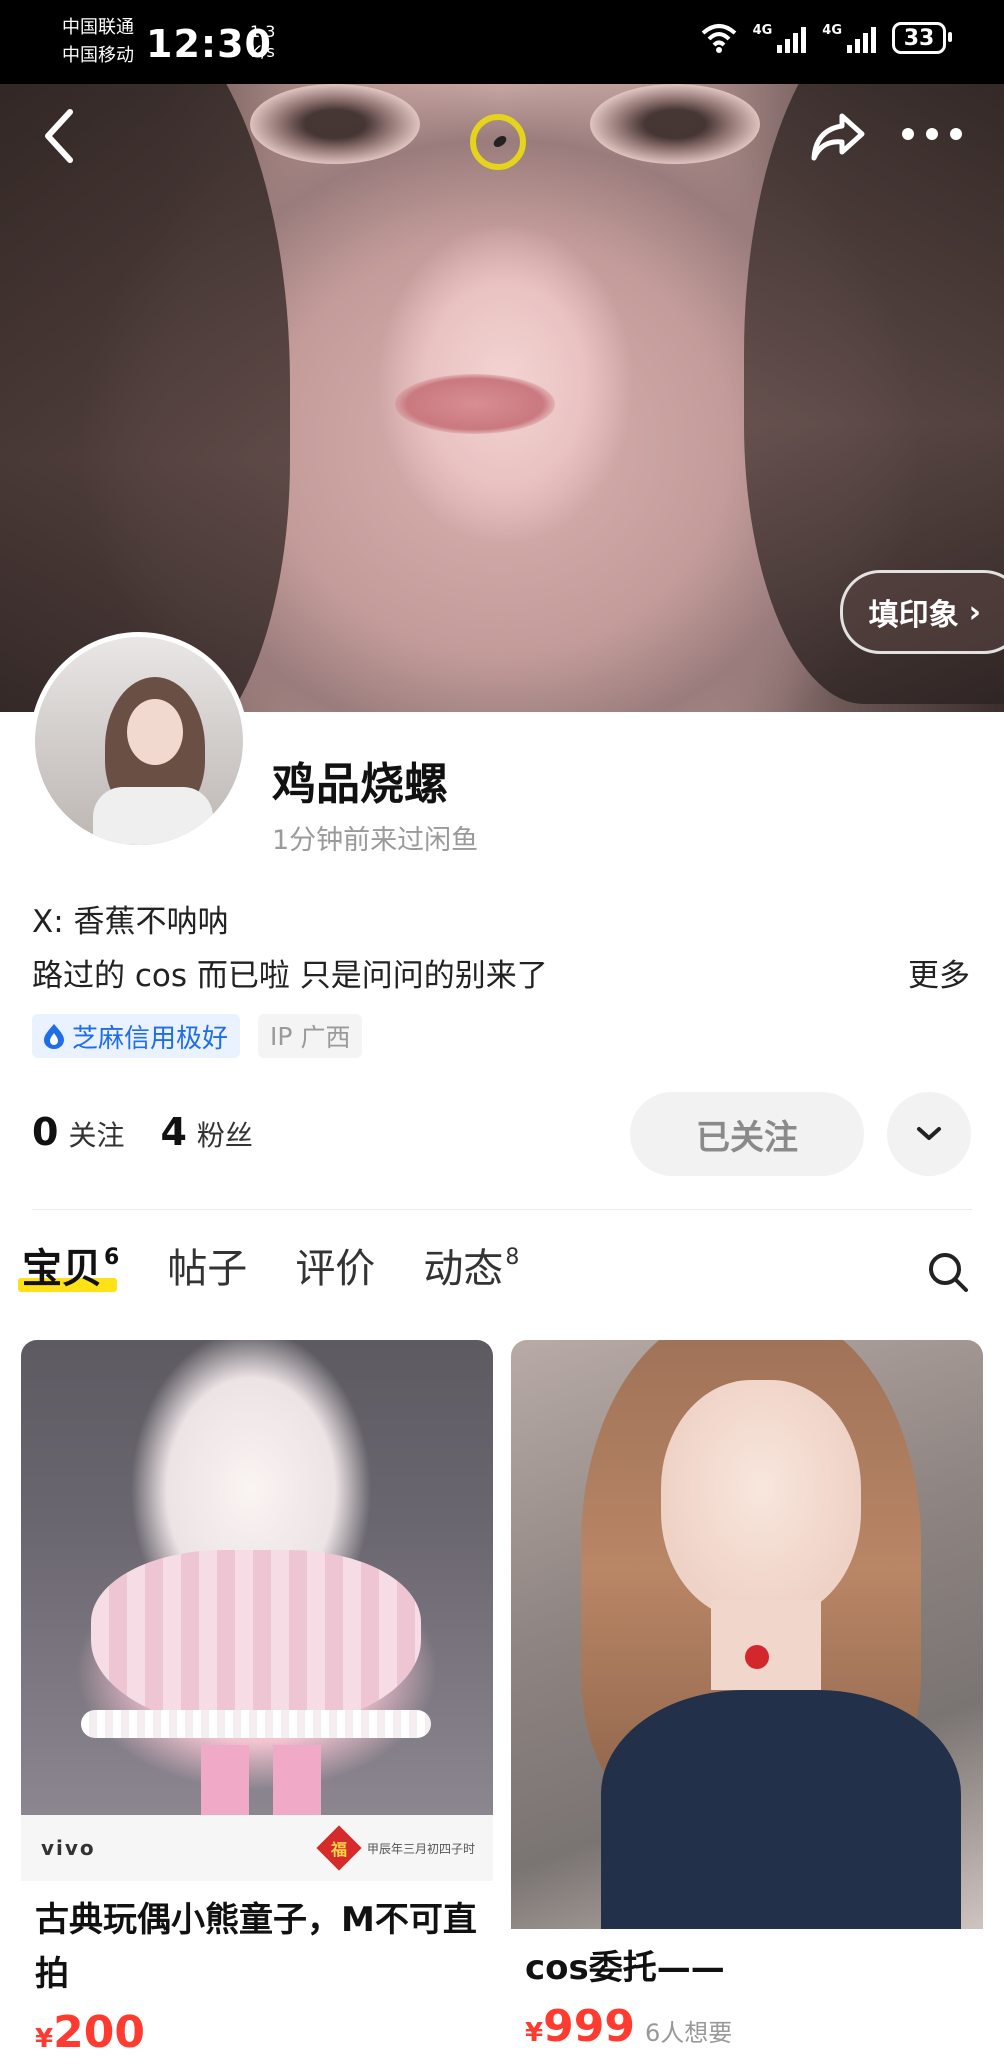 Image resolution: width=1004 pixels, height=2064 pixels. Describe the element at coordinates (68, 1848) in the screenshot. I see `watermark-brand: vivo` at that location.